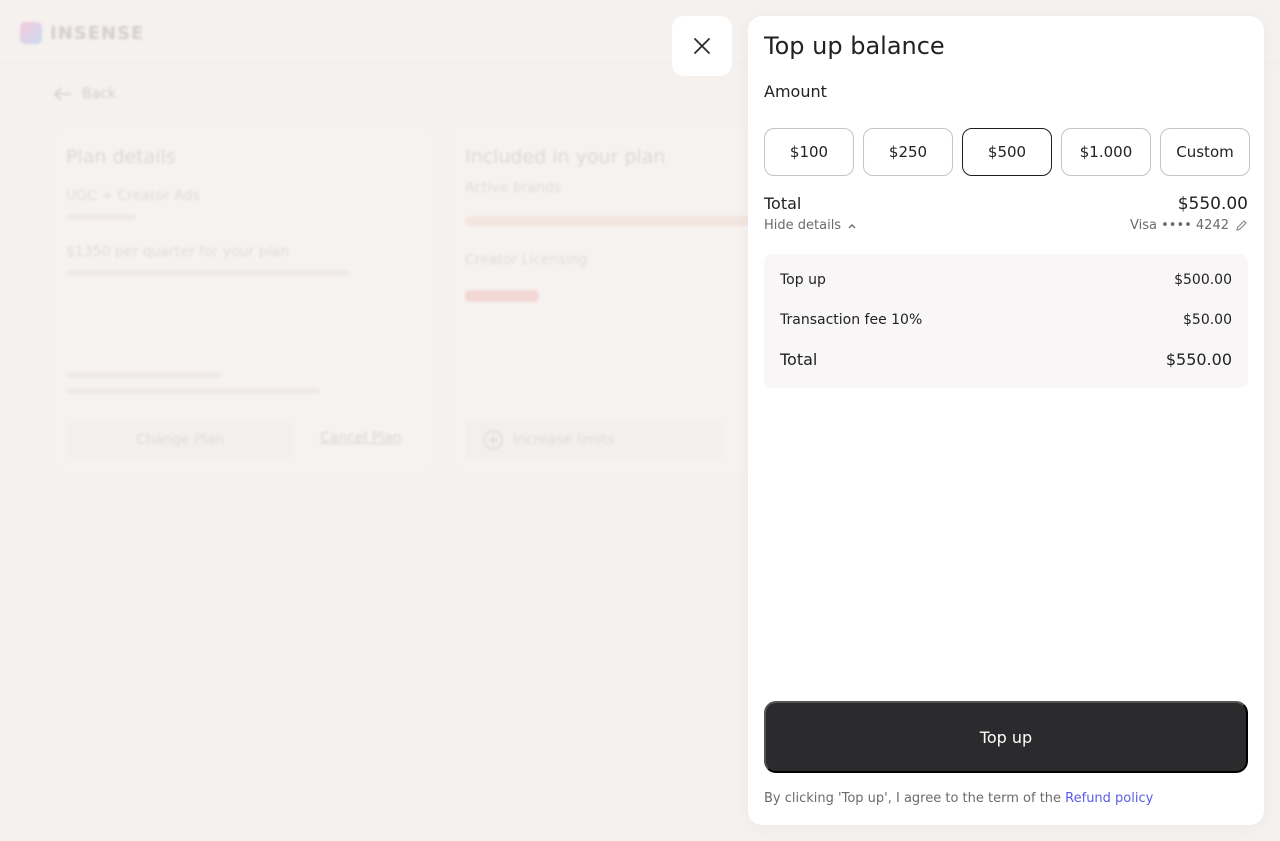 Image resolution: width=1280 pixels, height=841 pixels. I want to click on increase-limits-label: Increase limits, so click(564, 440).